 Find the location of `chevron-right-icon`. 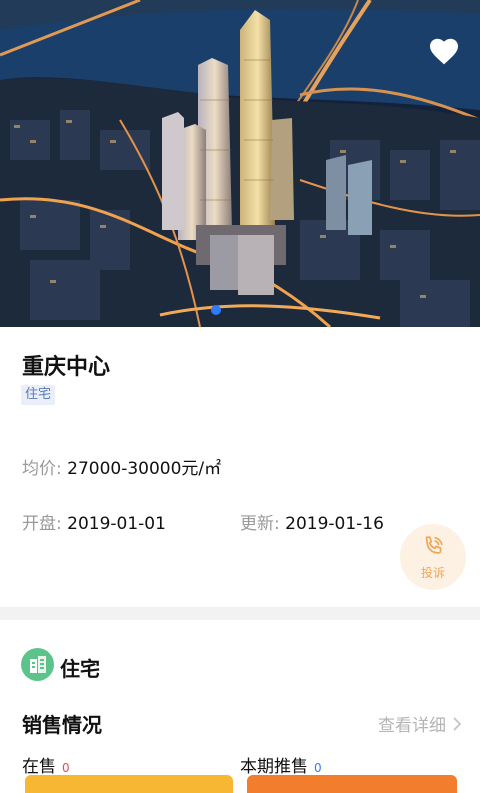

chevron-right-icon is located at coordinates (457, 723).